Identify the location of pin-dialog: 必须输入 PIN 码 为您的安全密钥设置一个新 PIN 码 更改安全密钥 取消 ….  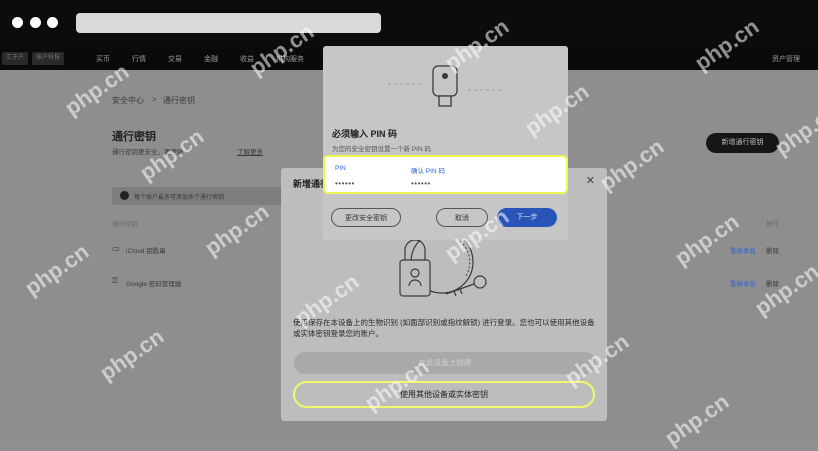
(445, 143).